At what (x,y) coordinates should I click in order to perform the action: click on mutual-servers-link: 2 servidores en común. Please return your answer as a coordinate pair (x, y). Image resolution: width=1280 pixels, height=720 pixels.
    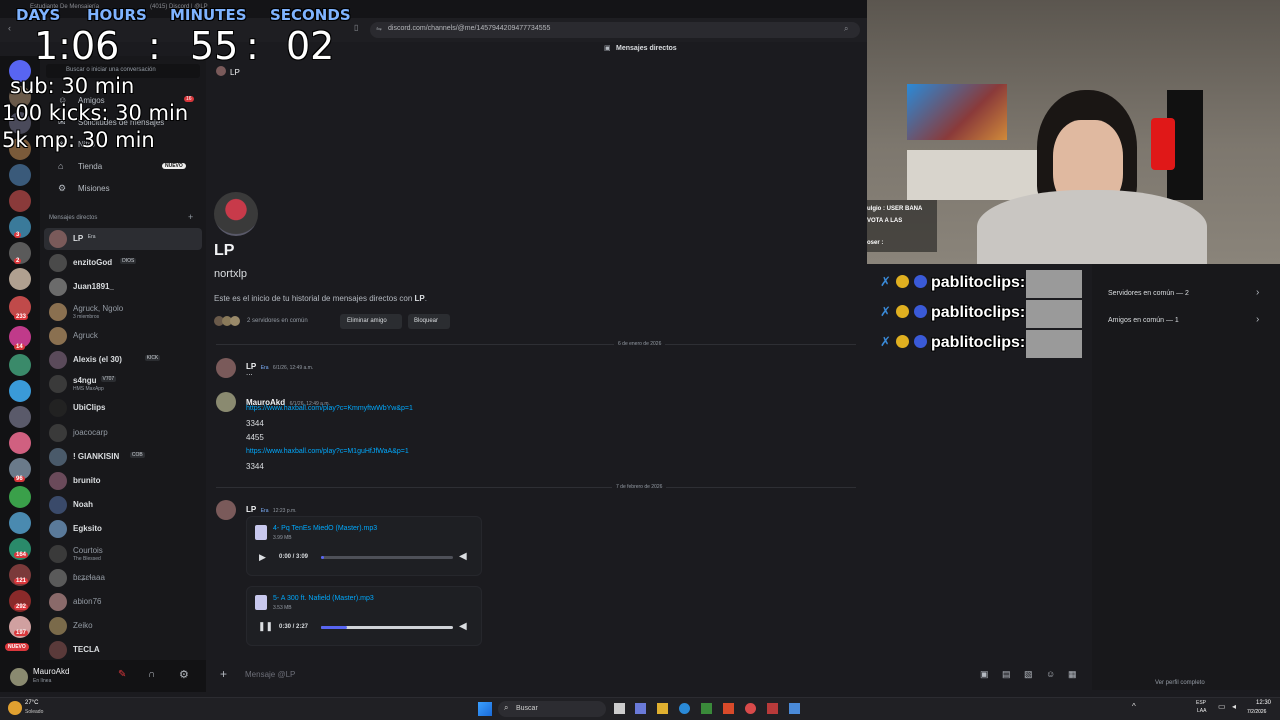
    Looking at the image, I should click on (277, 321).